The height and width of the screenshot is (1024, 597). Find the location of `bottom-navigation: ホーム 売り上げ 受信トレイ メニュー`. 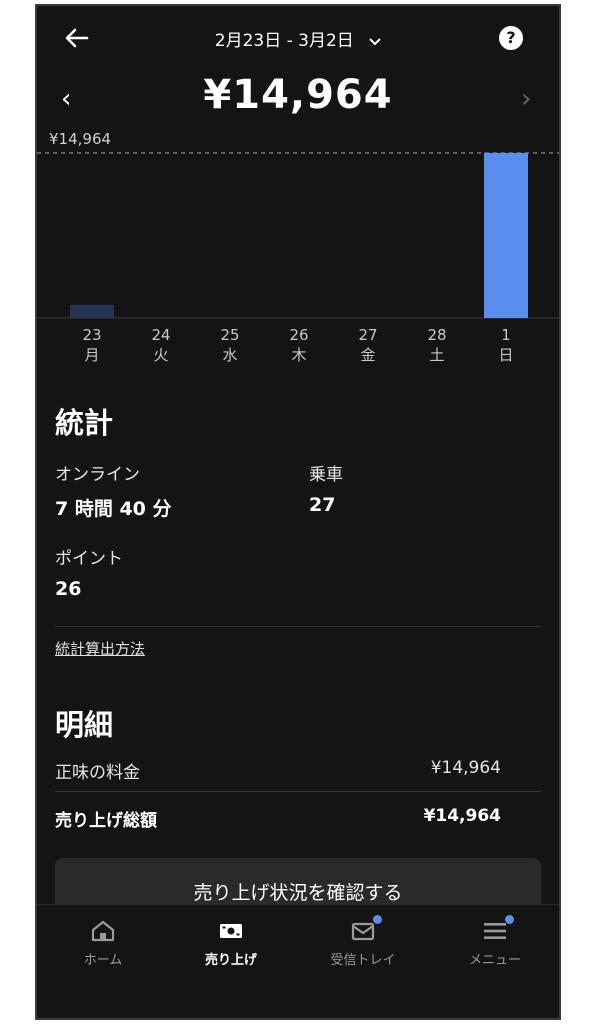

bottom-navigation: ホーム 売り上げ 受信トレイ メニュー is located at coordinates (298, 961).